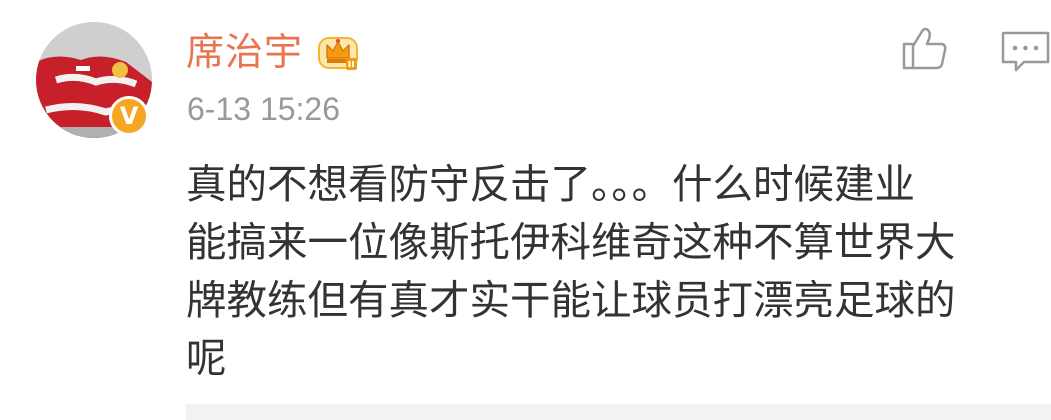 The image size is (1051, 420). I want to click on timestamp: 6-13 15:26, so click(264, 109).